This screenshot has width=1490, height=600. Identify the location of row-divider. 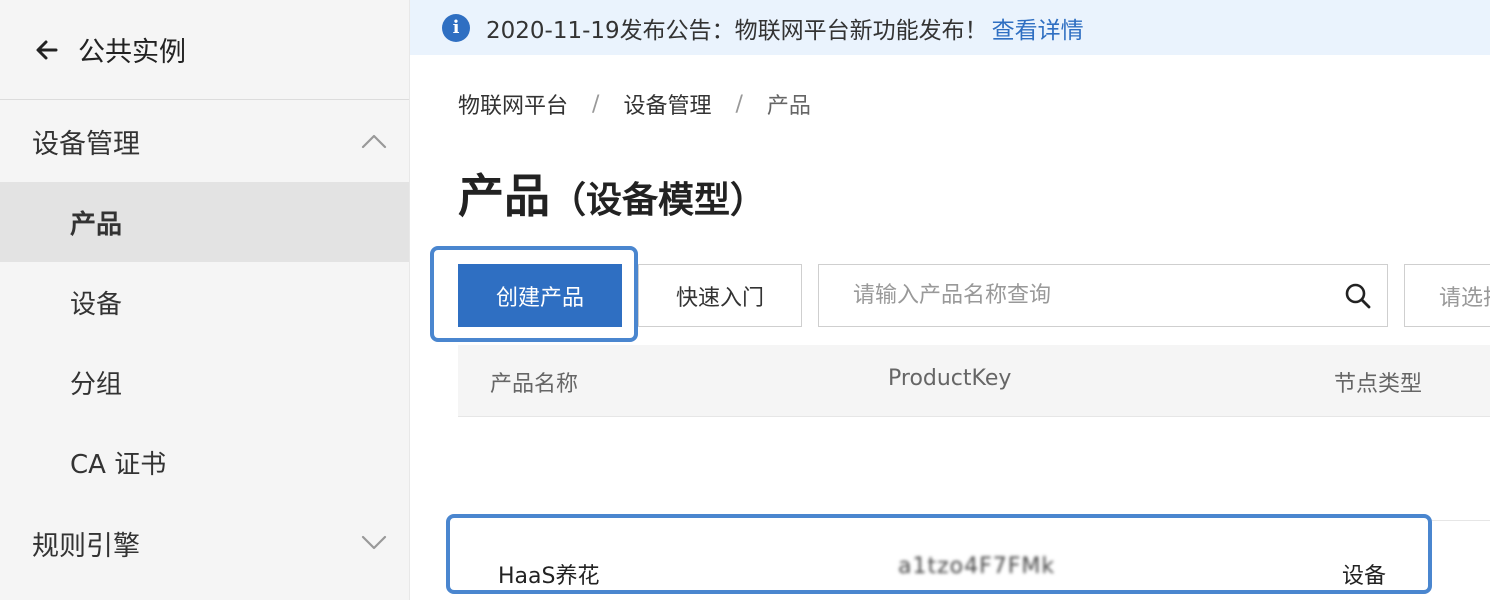
(1461, 520).